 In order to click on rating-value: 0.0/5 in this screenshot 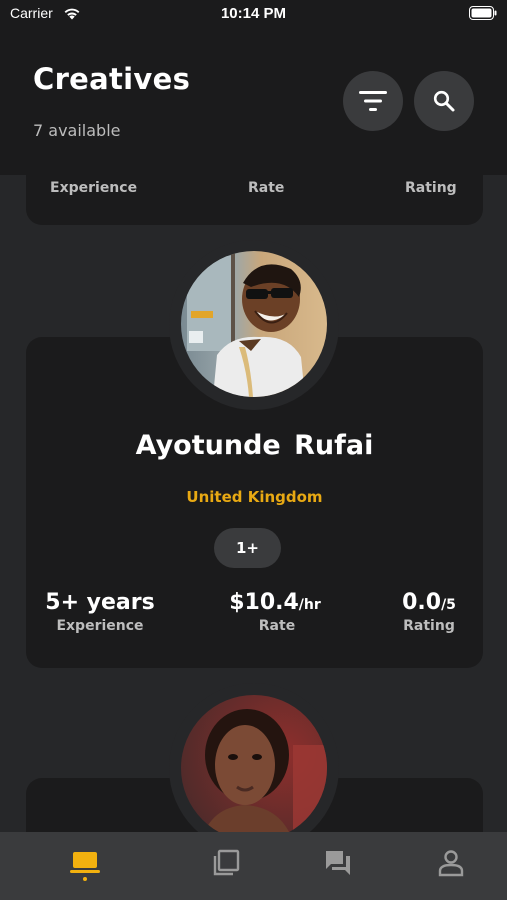, I will do `click(429, 602)`.